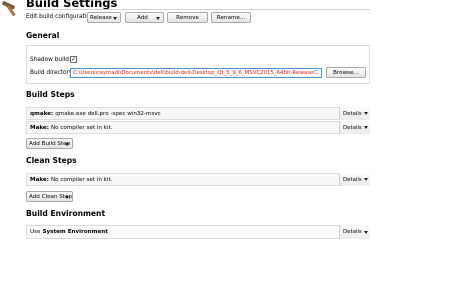  What do you see at coordinates (51, 160) in the screenshot?
I see `clean-steps-heading: Clean Steps` at bounding box center [51, 160].